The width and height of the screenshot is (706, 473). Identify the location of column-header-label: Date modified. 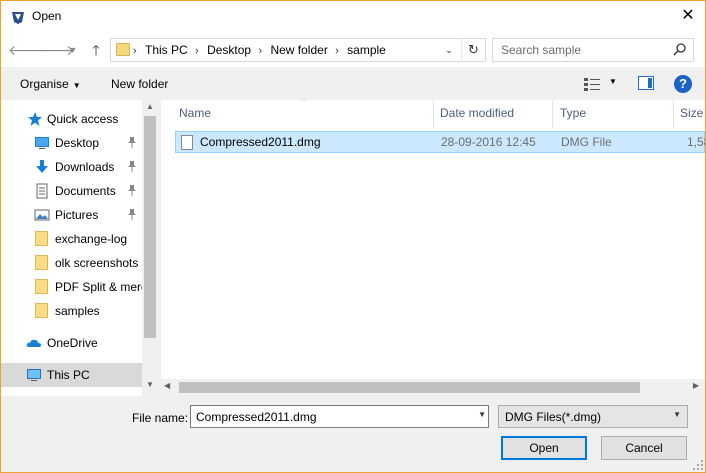
(477, 113).